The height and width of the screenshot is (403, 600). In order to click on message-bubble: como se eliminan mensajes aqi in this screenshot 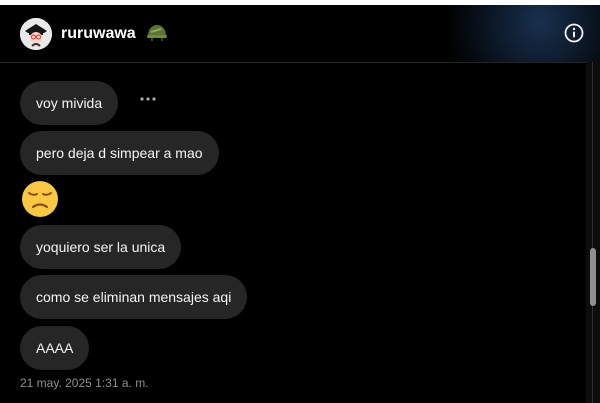, I will do `click(134, 297)`.